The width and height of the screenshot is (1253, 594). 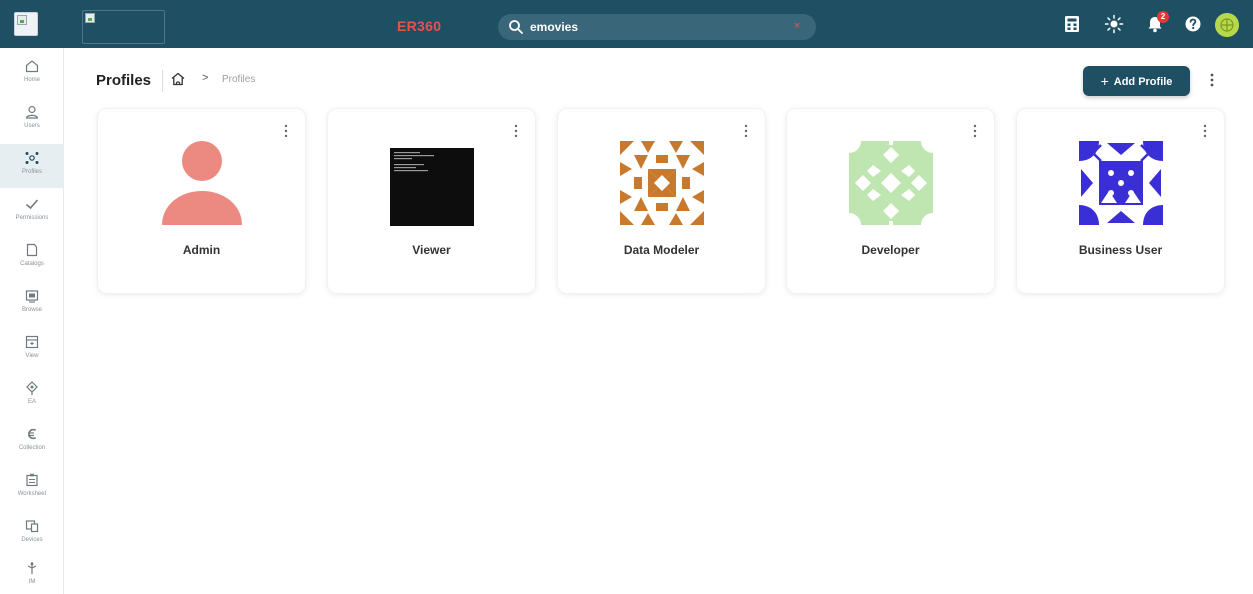 I want to click on profile-card-data-modeler: Data Modeler, so click(x=661, y=201).